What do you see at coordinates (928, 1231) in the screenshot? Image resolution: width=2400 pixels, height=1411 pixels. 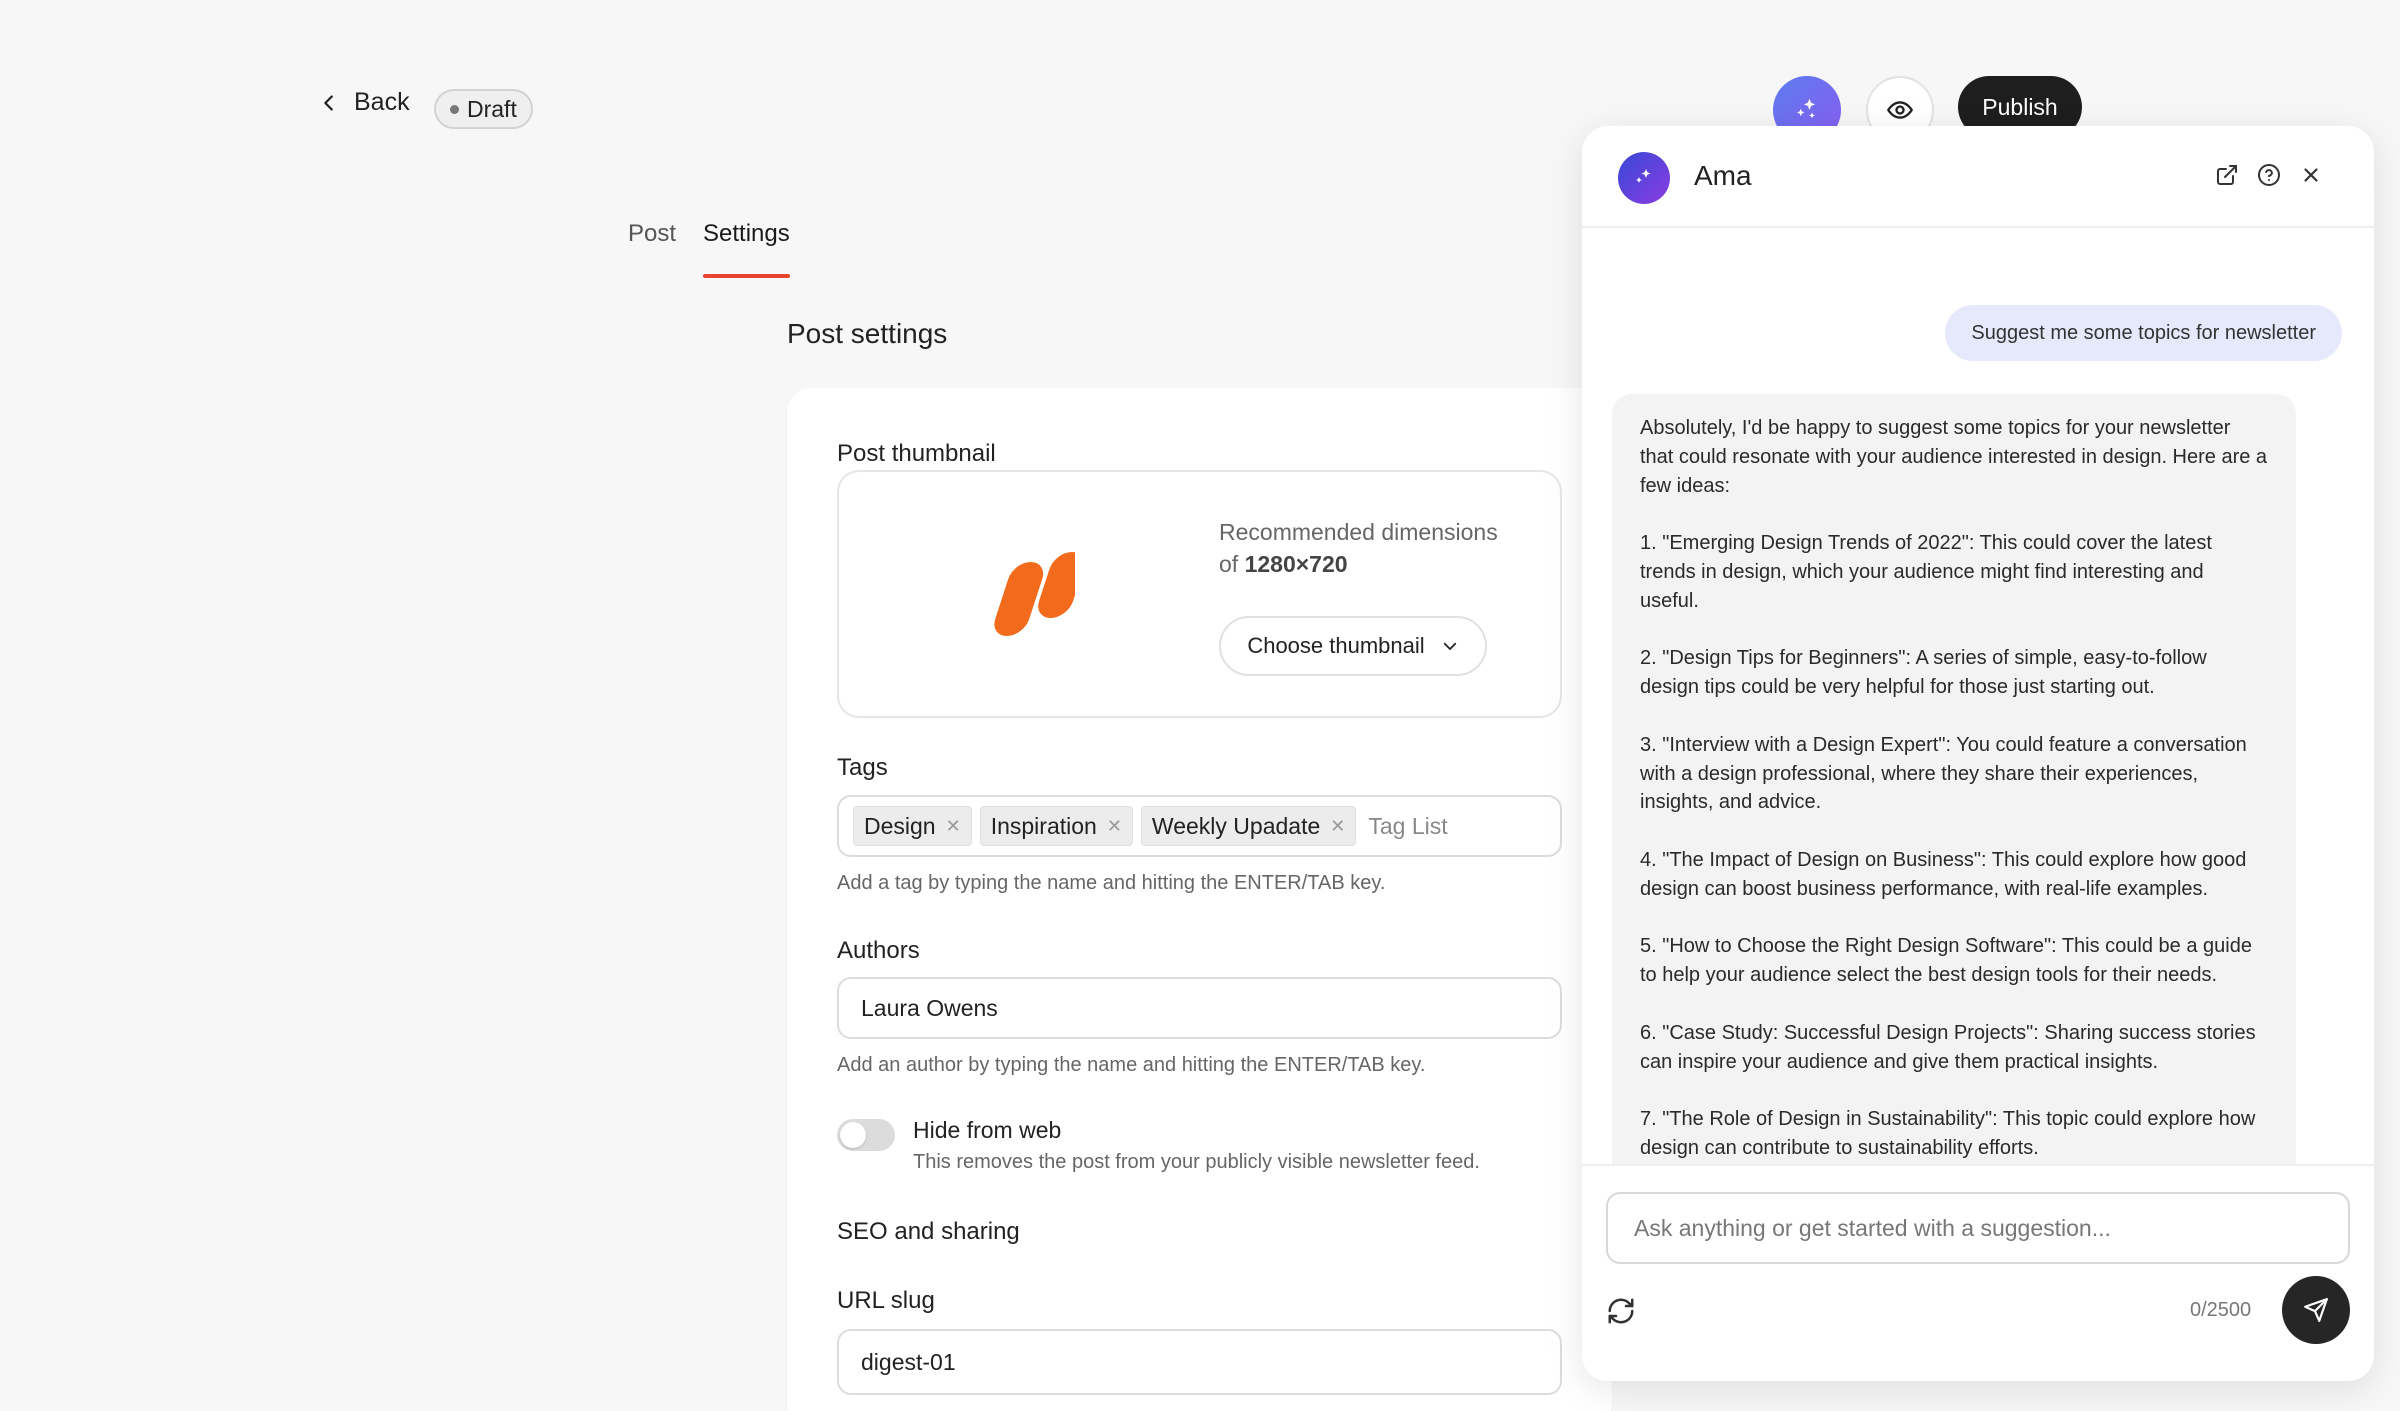 I see `seo-heading: SEO and sharing` at bounding box center [928, 1231].